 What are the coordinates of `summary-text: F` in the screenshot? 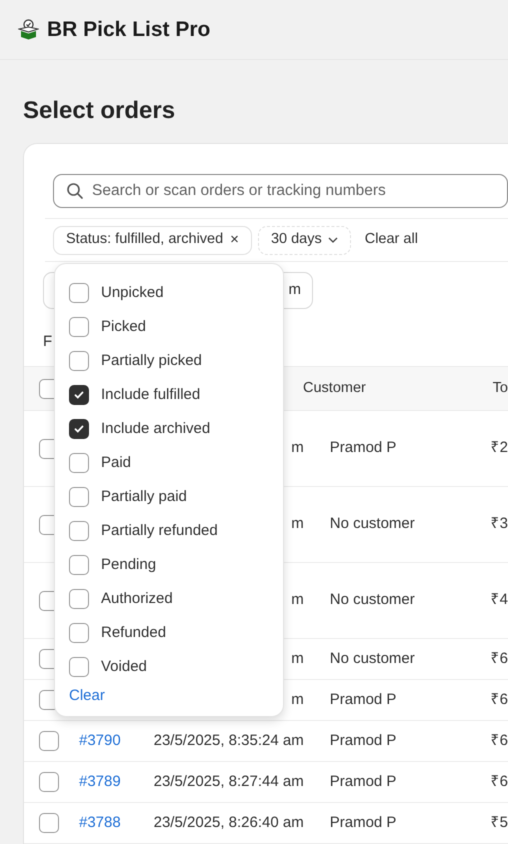 It's located at (47, 342).